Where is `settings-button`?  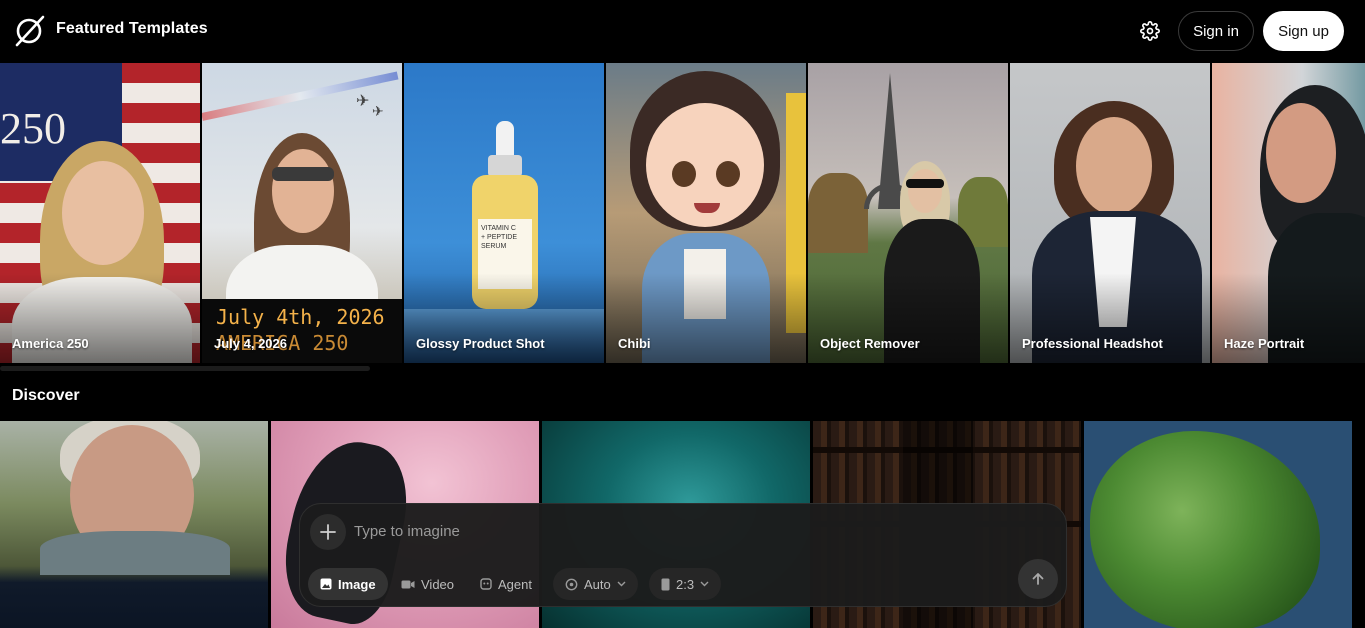
settings-button is located at coordinates (1150, 31).